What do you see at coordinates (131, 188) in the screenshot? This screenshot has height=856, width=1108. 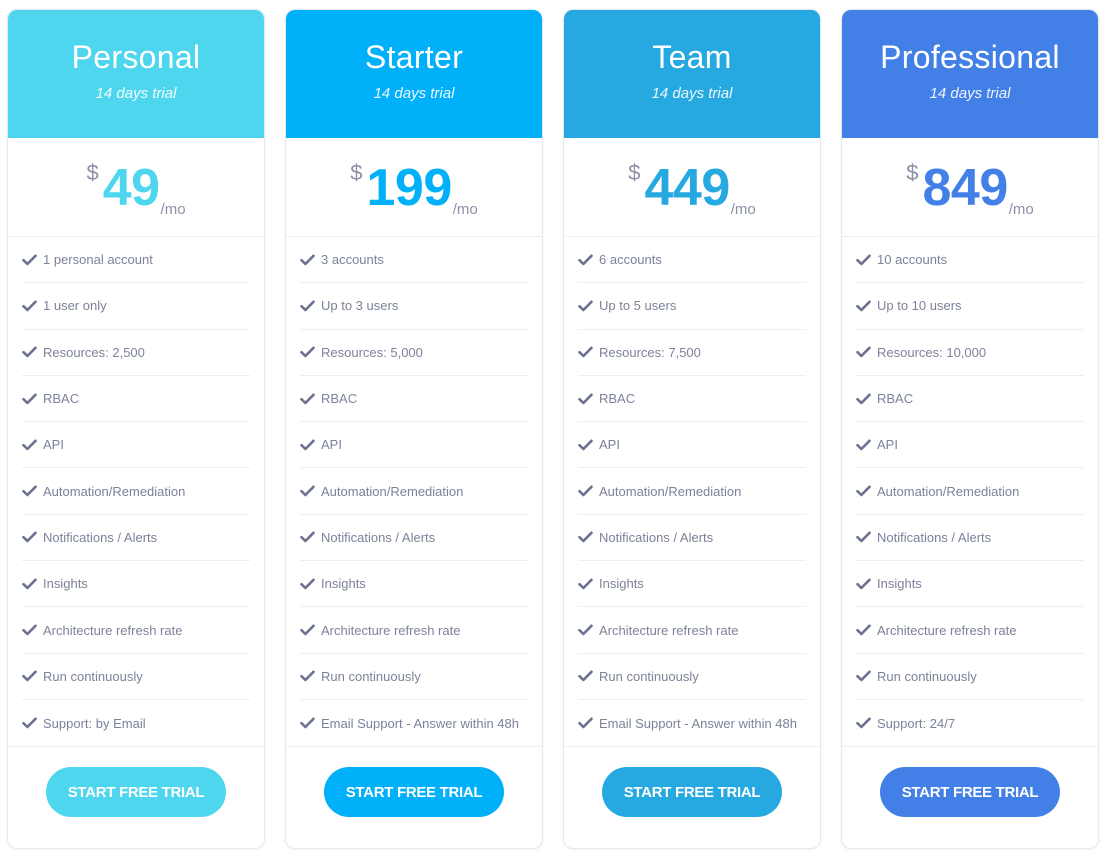 I see `price-amount: 49` at bounding box center [131, 188].